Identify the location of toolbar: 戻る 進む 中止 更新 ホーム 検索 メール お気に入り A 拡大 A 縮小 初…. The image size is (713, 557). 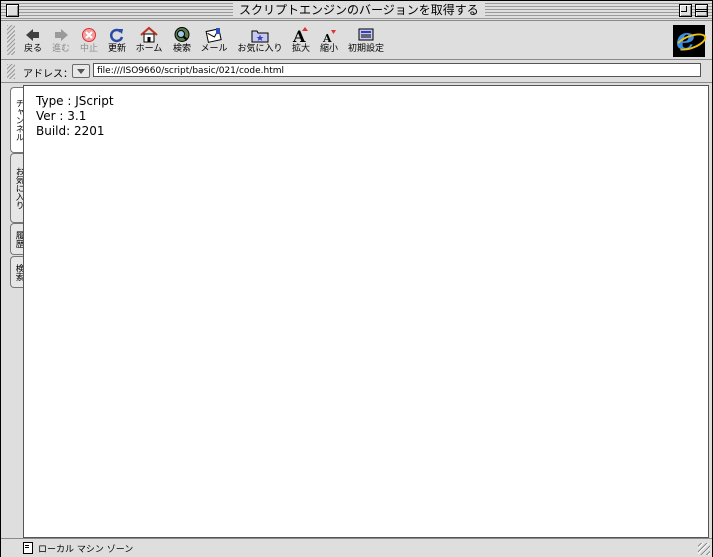
(356, 40).